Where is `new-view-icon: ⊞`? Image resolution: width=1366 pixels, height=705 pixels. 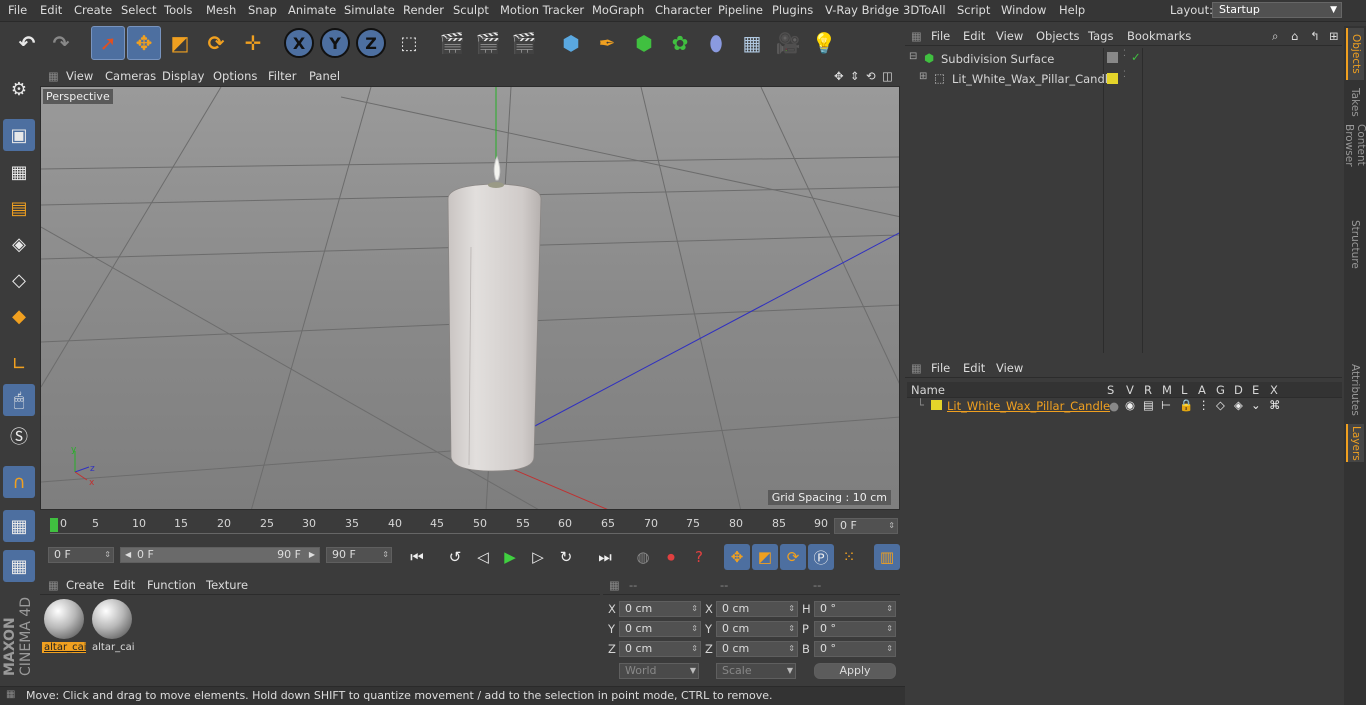
new-view-icon: ⊞ is located at coordinates (1334, 36).